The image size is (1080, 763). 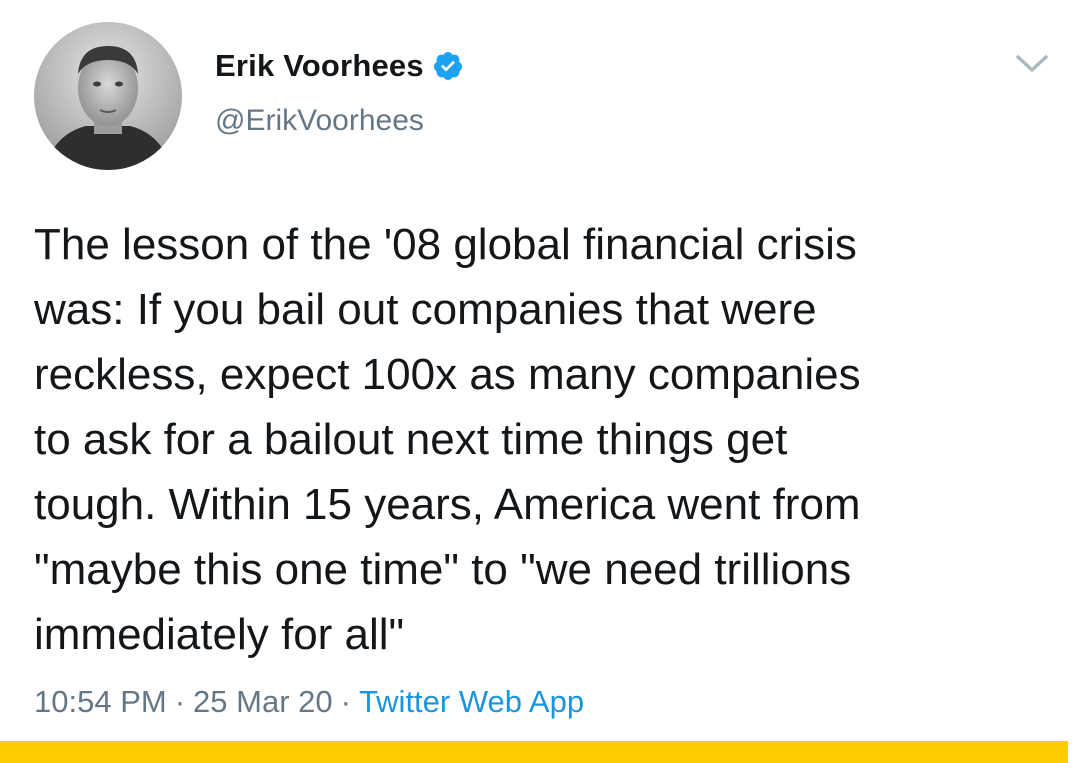 I want to click on bottom-bar, so click(x=534, y=752).